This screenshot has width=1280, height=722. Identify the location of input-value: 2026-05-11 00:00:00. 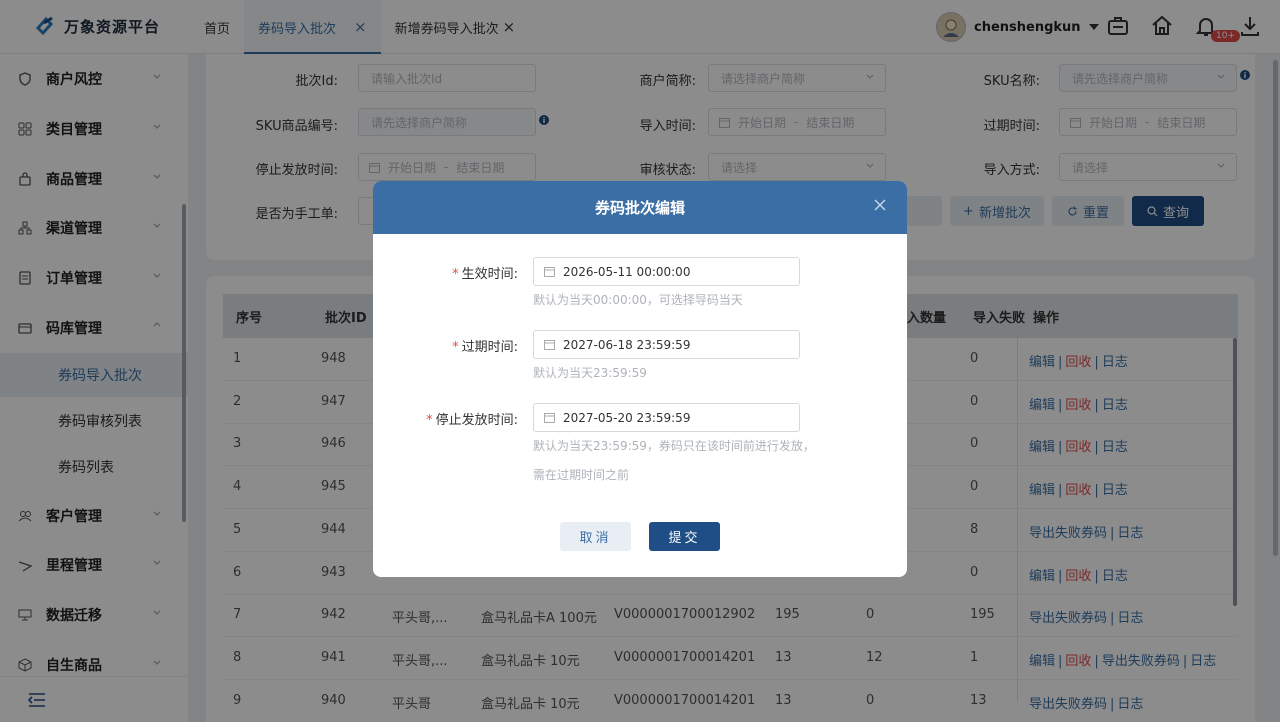
(627, 271).